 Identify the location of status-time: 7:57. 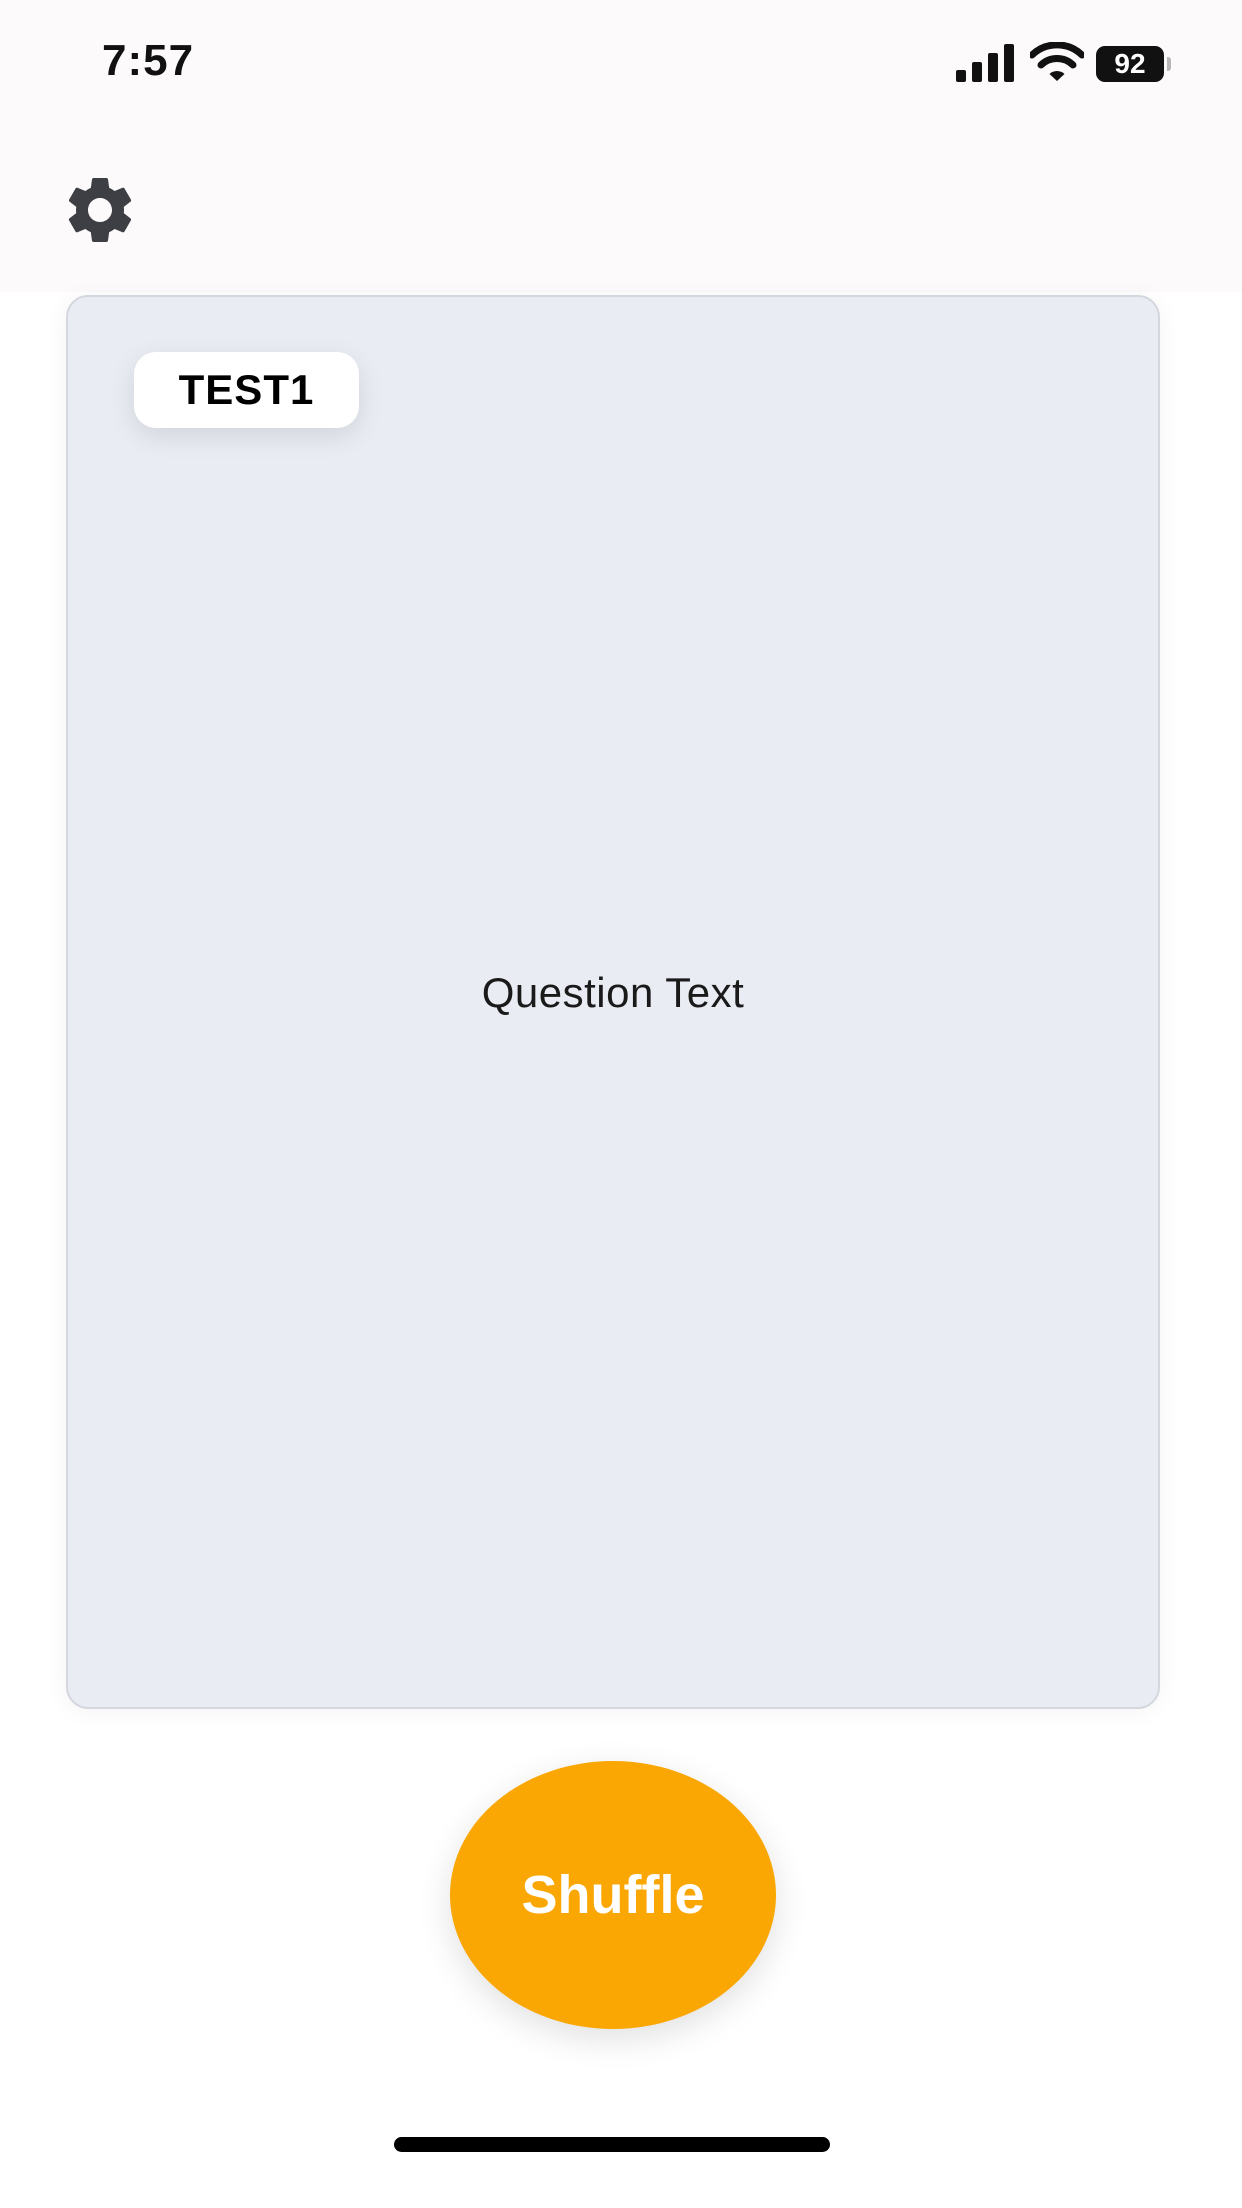
(148, 60).